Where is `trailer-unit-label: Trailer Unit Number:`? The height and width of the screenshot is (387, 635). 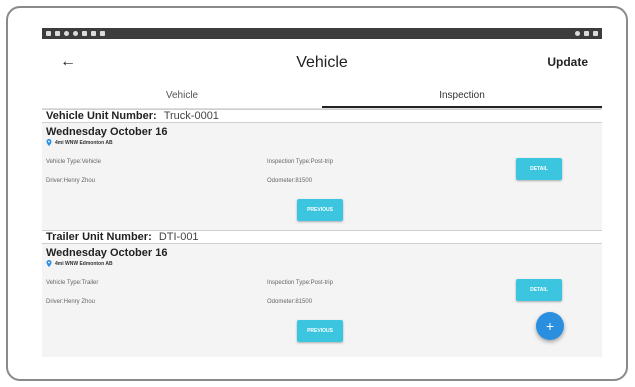 trailer-unit-label: Trailer Unit Number: is located at coordinates (99, 237).